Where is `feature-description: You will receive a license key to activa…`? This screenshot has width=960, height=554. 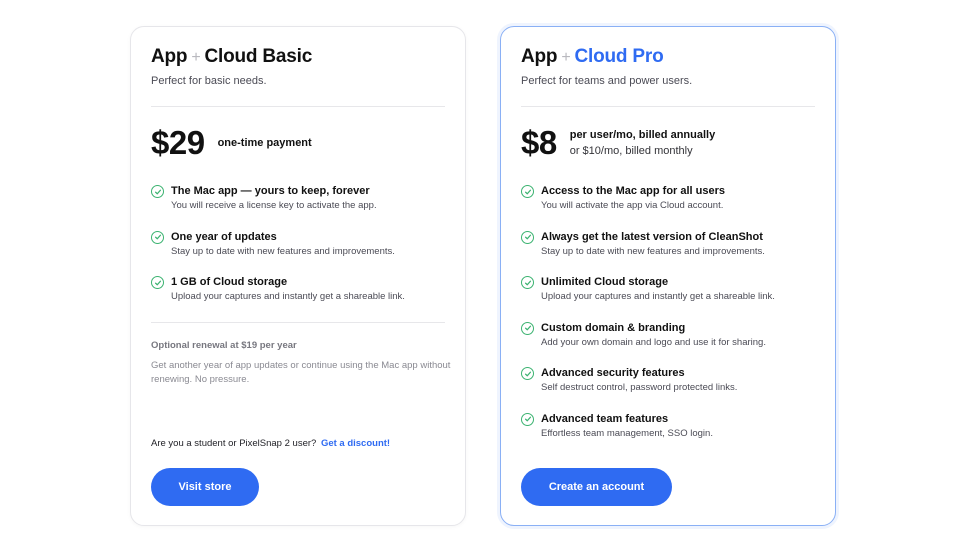 feature-description: You will receive a license key to activa… is located at coordinates (274, 205).